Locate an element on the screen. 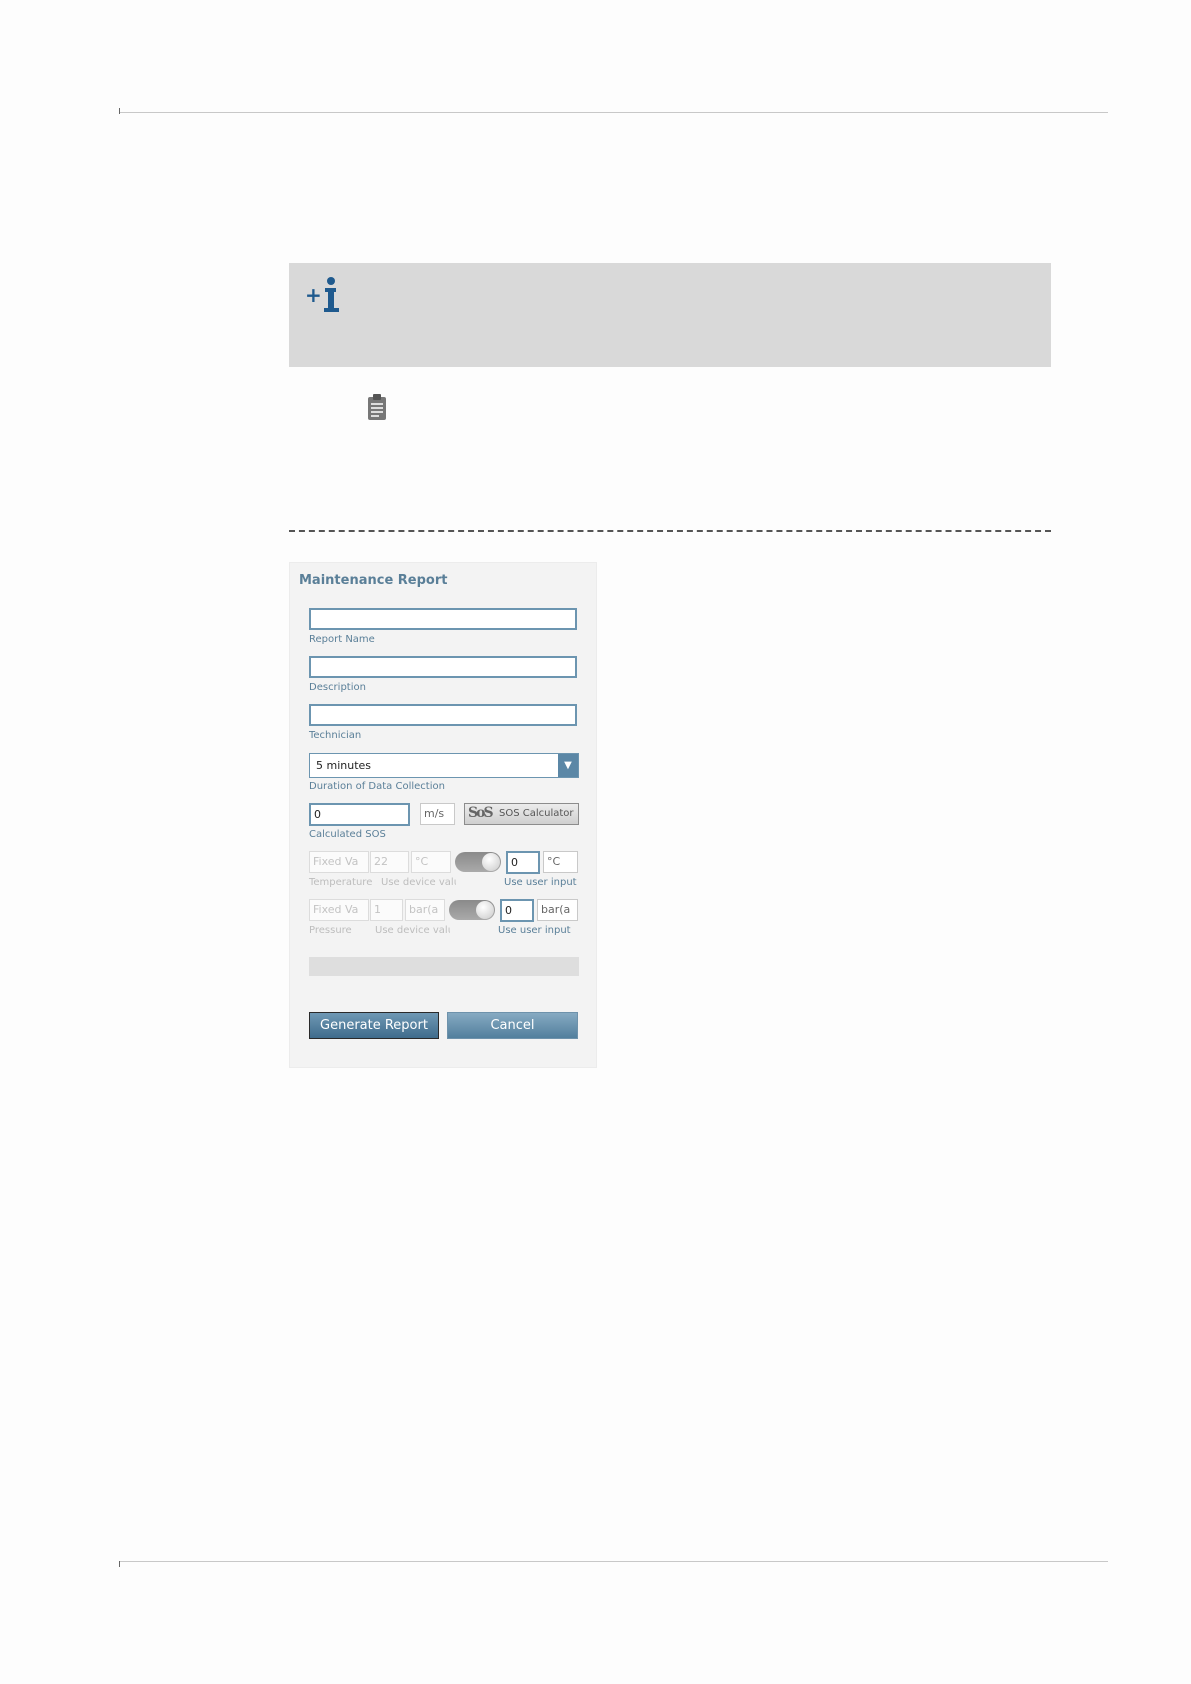 The height and width of the screenshot is (1684, 1191). duration-selected-value: 5 minutes is located at coordinates (344, 765).